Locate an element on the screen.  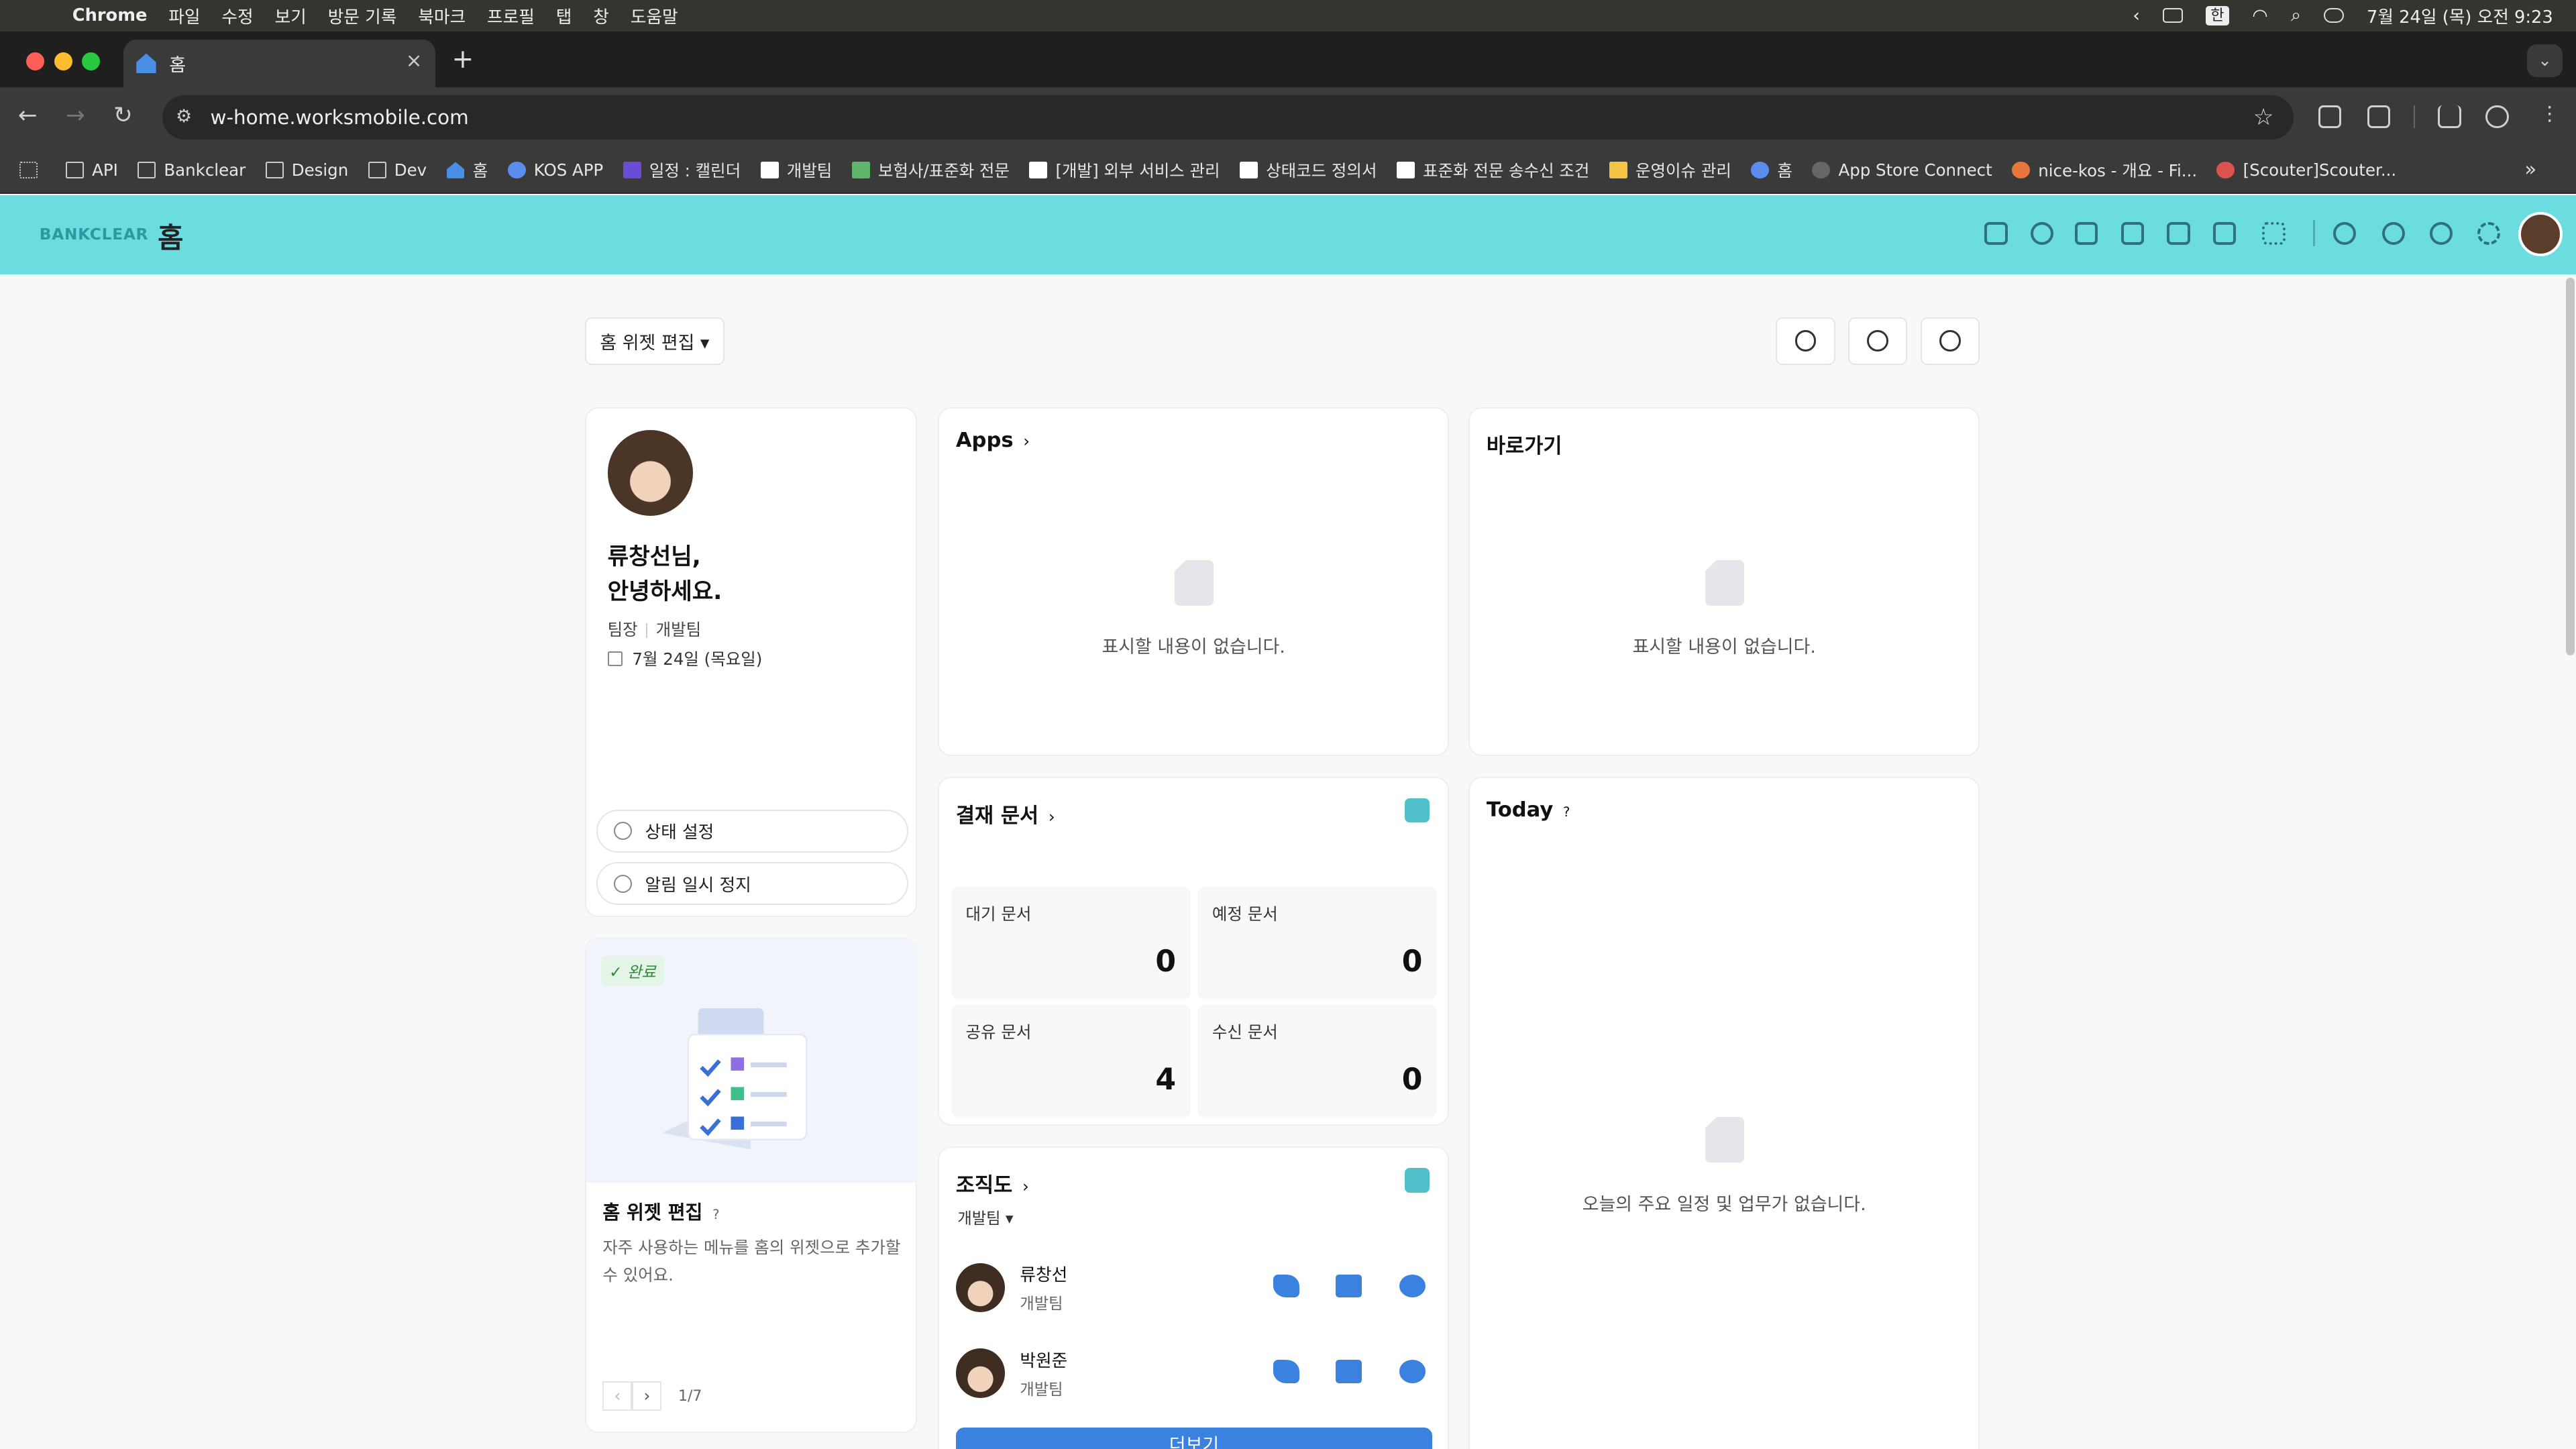
menu-app-name: Chrome is located at coordinates (110, 15).